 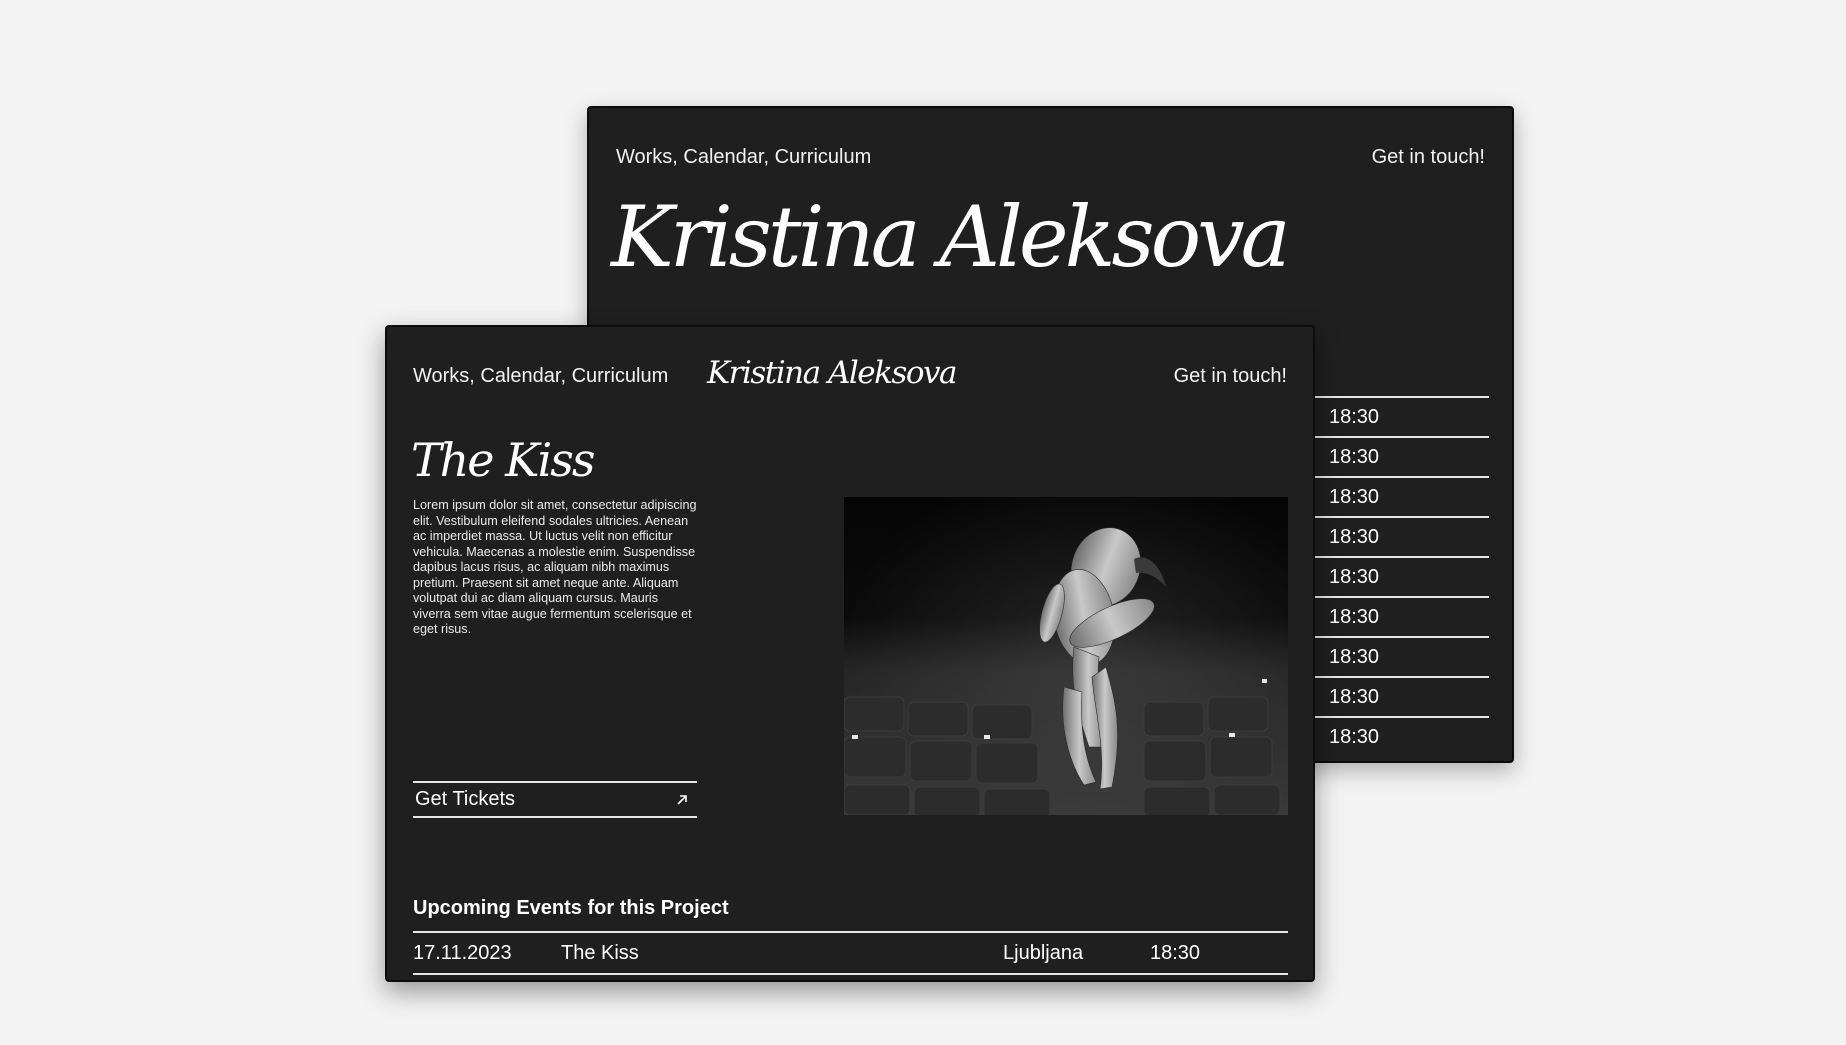 What do you see at coordinates (1066, 656) in the screenshot?
I see `performance-photo` at bounding box center [1066, 656].